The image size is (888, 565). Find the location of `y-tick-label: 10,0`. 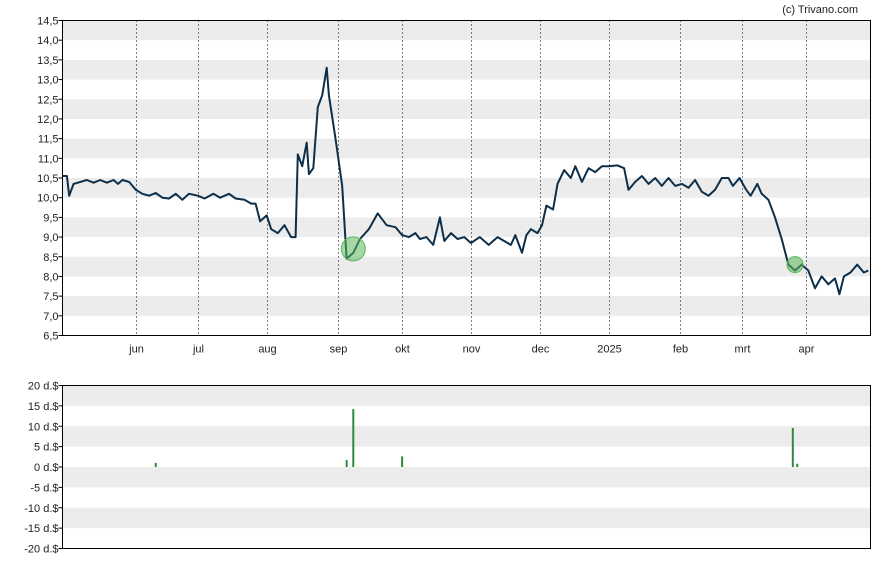

y-tick-label: 10,0 is located at coordinates (47, 199).